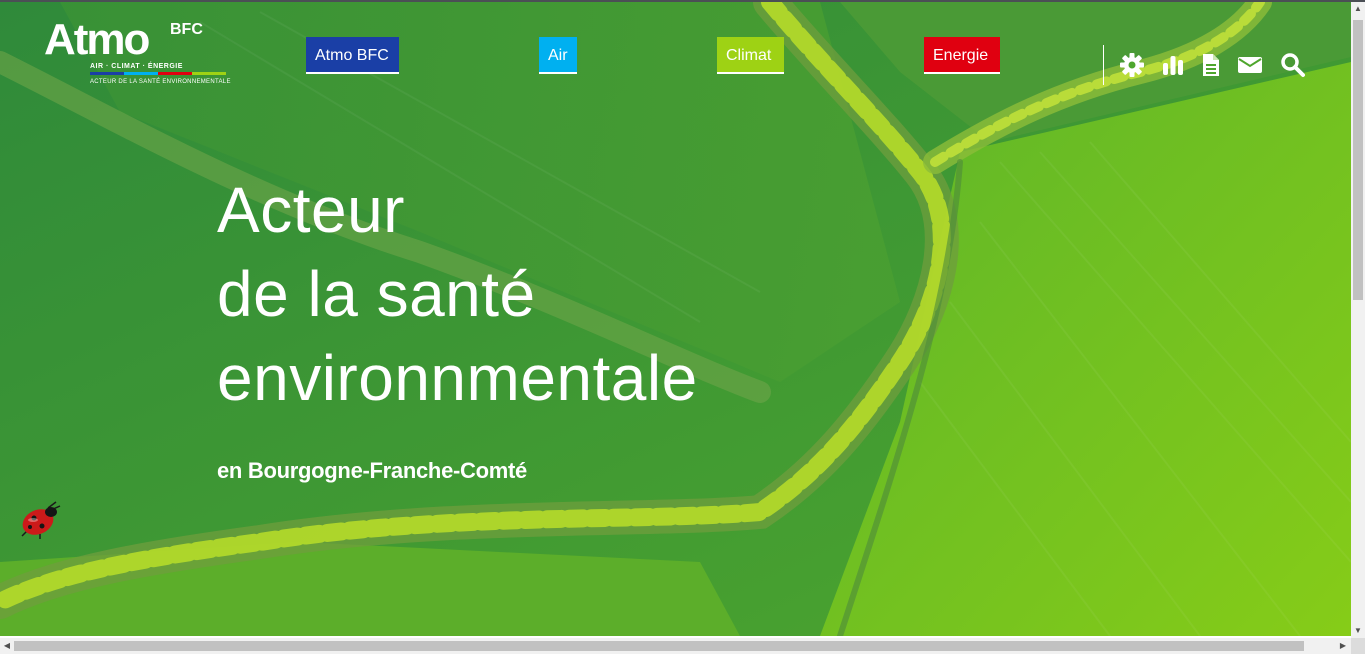 The height and width of the screenshot is (654, 1365). I want to click on logo-wordmark: Atmo, so click(97, 39).